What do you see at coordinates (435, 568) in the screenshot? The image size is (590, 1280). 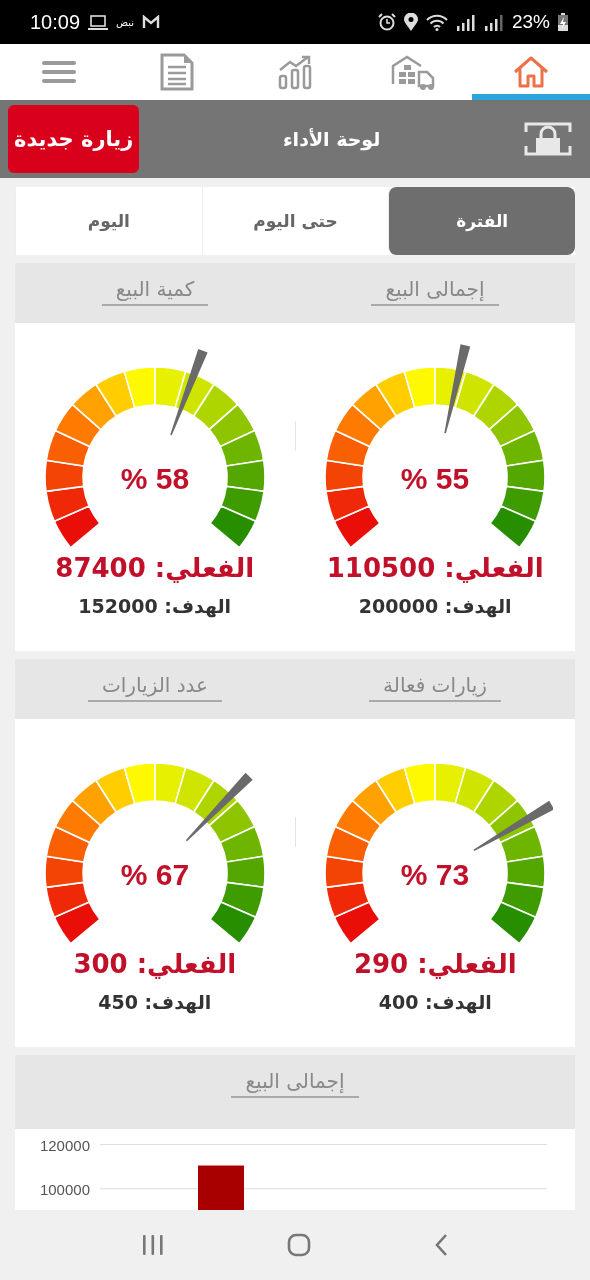 I see `actual-value: الفعلي: 110500` at bounding box center [435, 568].